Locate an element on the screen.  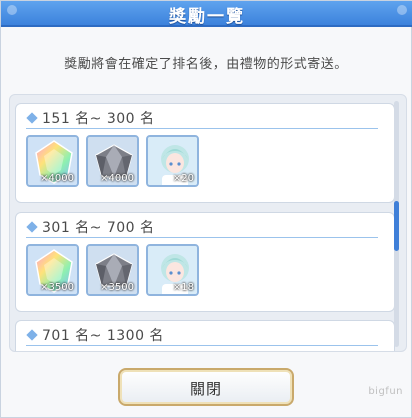
close-button: 關閉 is located at coordinates (206, 387).